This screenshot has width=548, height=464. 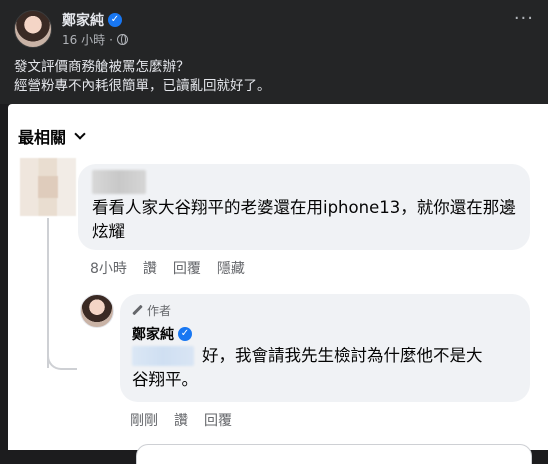 I want to click on author-avatar, so click(x=33, y=29).